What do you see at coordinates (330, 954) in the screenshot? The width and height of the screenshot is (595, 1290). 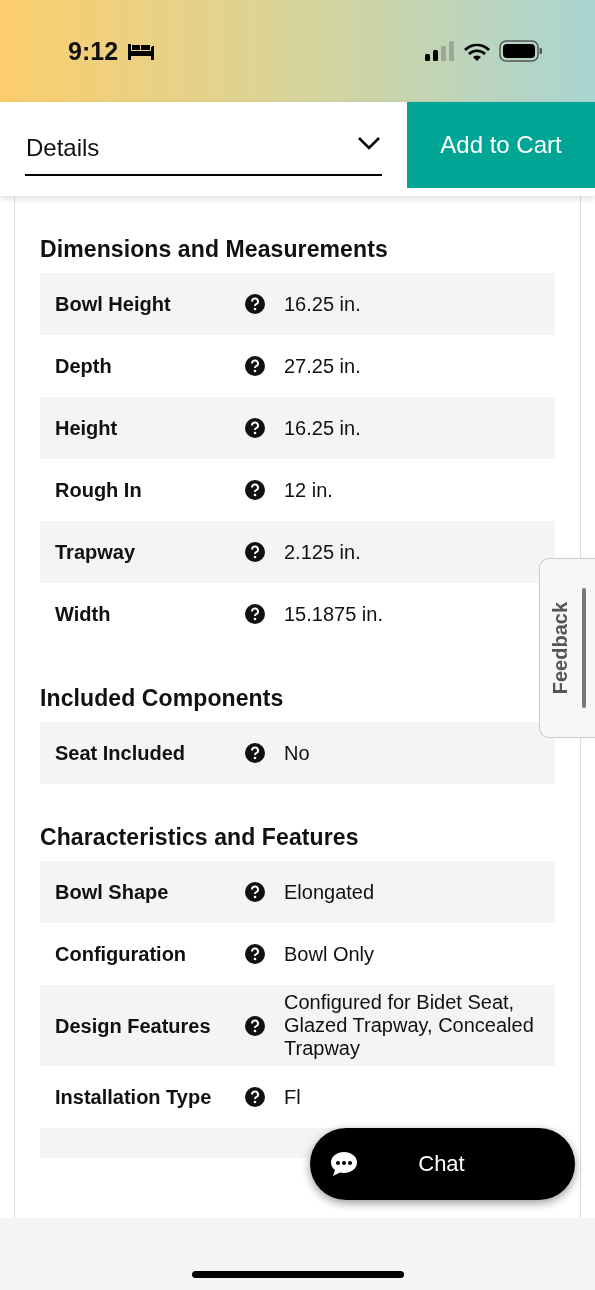 I see `spec-value: Bowl Only` at bounding box center [330, 954].